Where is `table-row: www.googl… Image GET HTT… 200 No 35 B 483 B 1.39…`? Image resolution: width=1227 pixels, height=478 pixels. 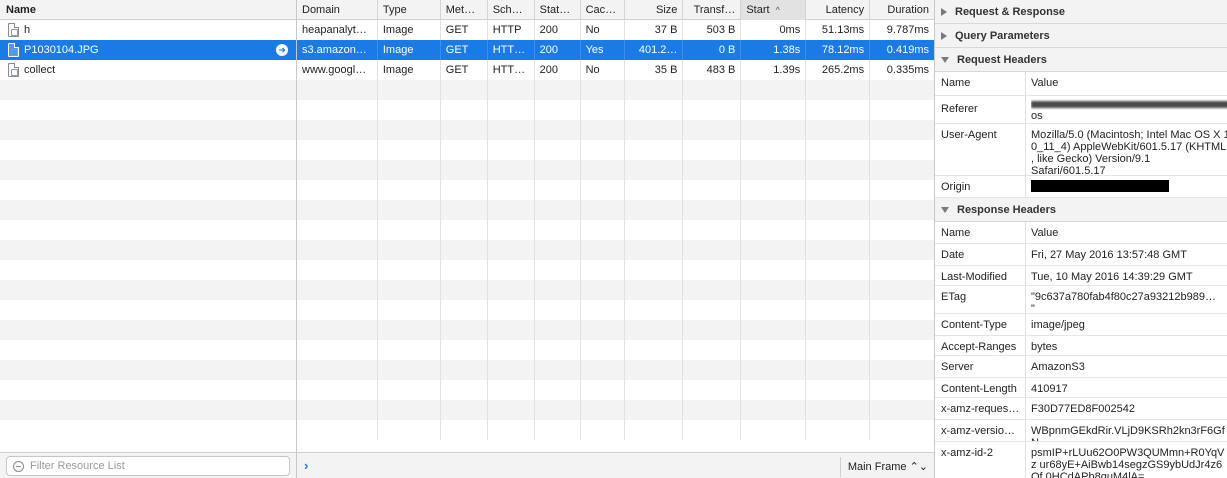
table-row: www.googl… Image GET HTT… 200 No 35 B 483 B 1.39… is located at coordinates (615, 70).